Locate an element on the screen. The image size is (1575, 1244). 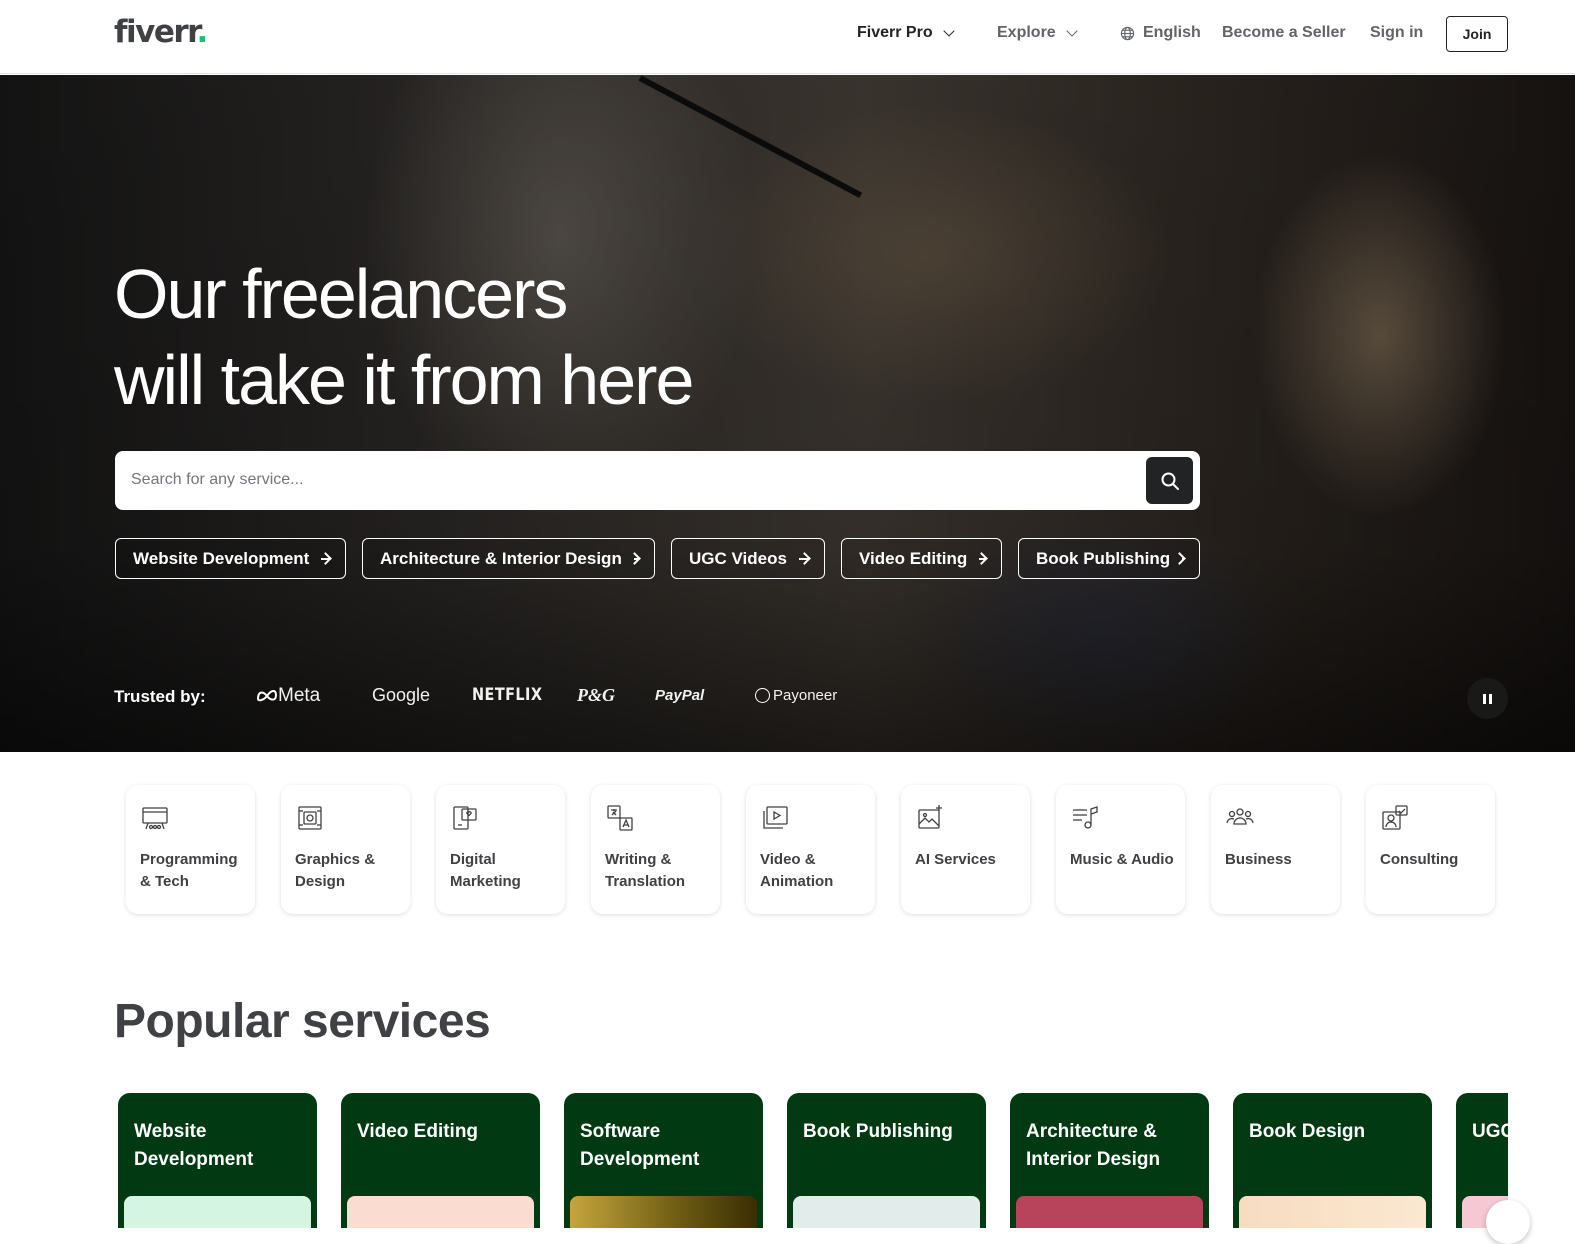
category-label-line2: & Tech is located at coordinates (164, 881).